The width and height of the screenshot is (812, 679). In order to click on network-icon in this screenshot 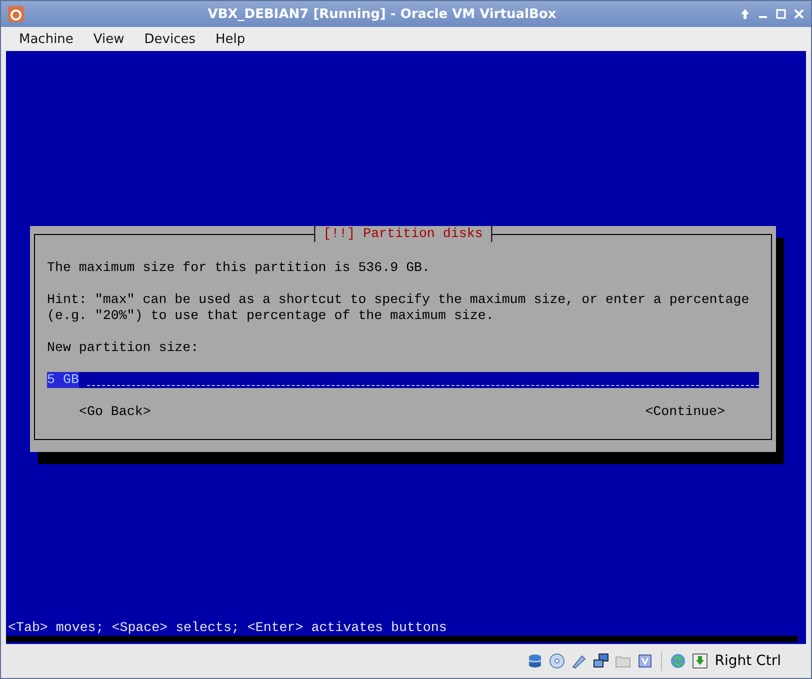, I will do `click(601, 661)`.